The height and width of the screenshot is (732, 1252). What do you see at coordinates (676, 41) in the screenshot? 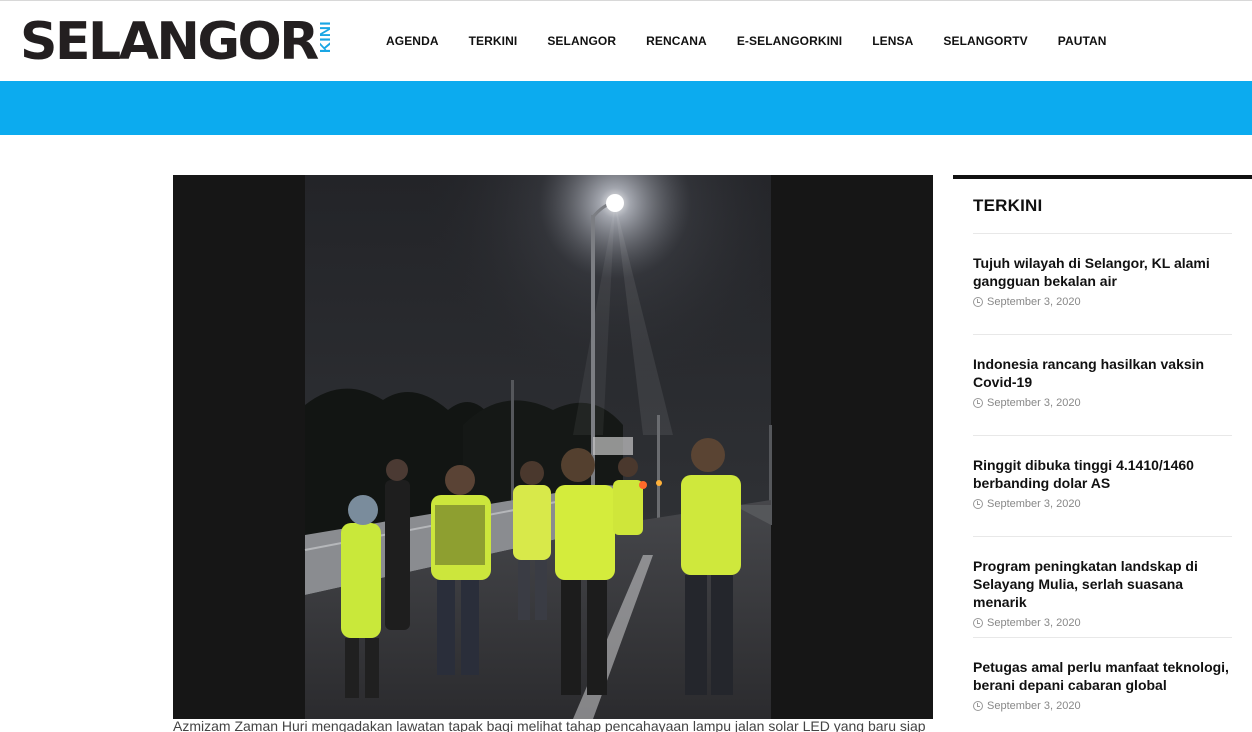
I see `nav-rencana: RENCANA` at bounding box center [676, 41].